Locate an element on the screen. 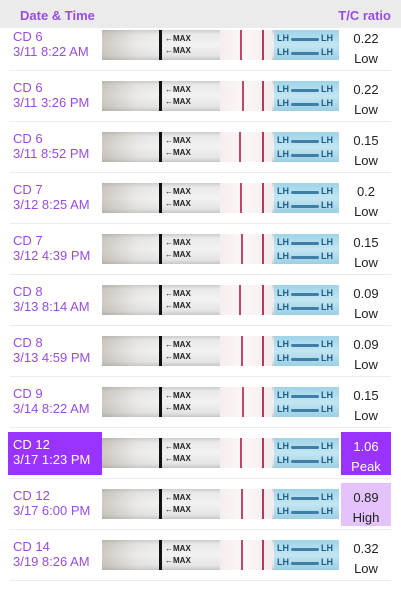  test-result-row: CD 6 3/11 8:52 PM ←MAX ←MAX LH LH LH LH 0.15 Low is located at coordinates (200, 147).